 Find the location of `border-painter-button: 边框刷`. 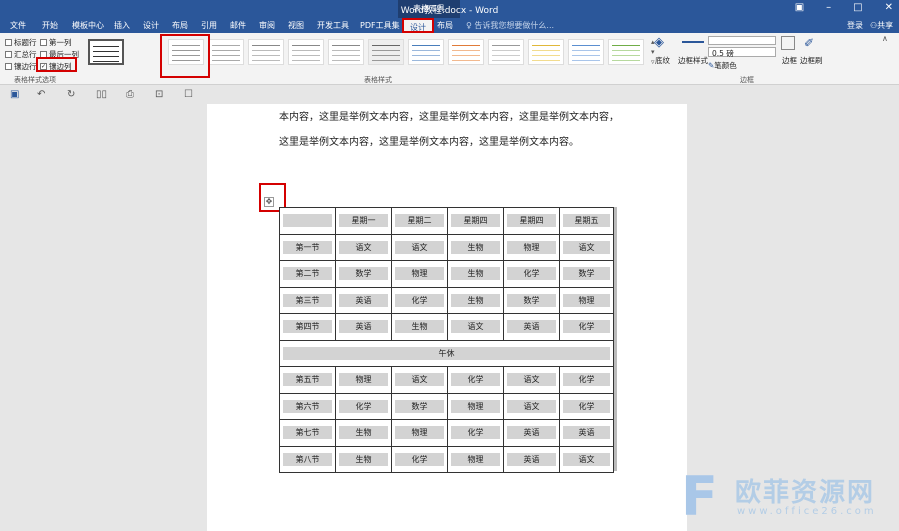

border-painter-button: 边框刷 is located at coordinates (811, 60).